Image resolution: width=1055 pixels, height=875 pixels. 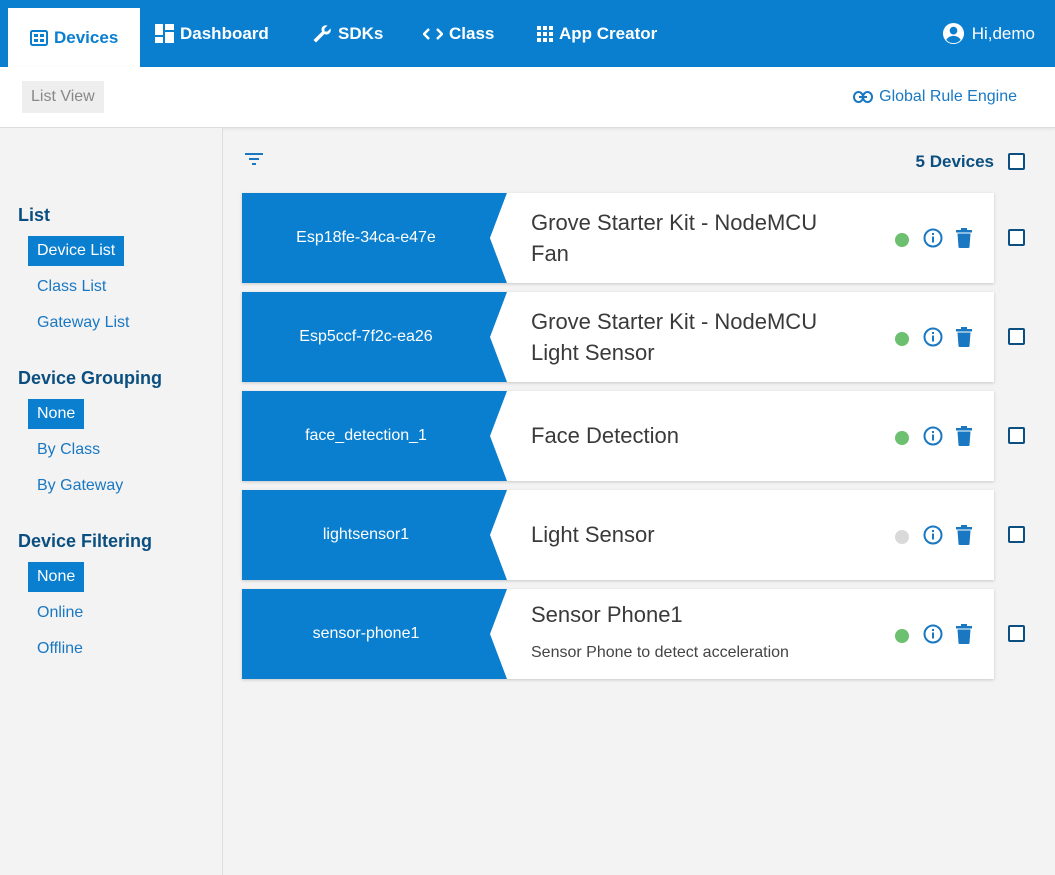 What do you see at coordinates (366, 534) in the screenshot?
I see `device-id: lightsensor1` at bounding box center [366, 534].